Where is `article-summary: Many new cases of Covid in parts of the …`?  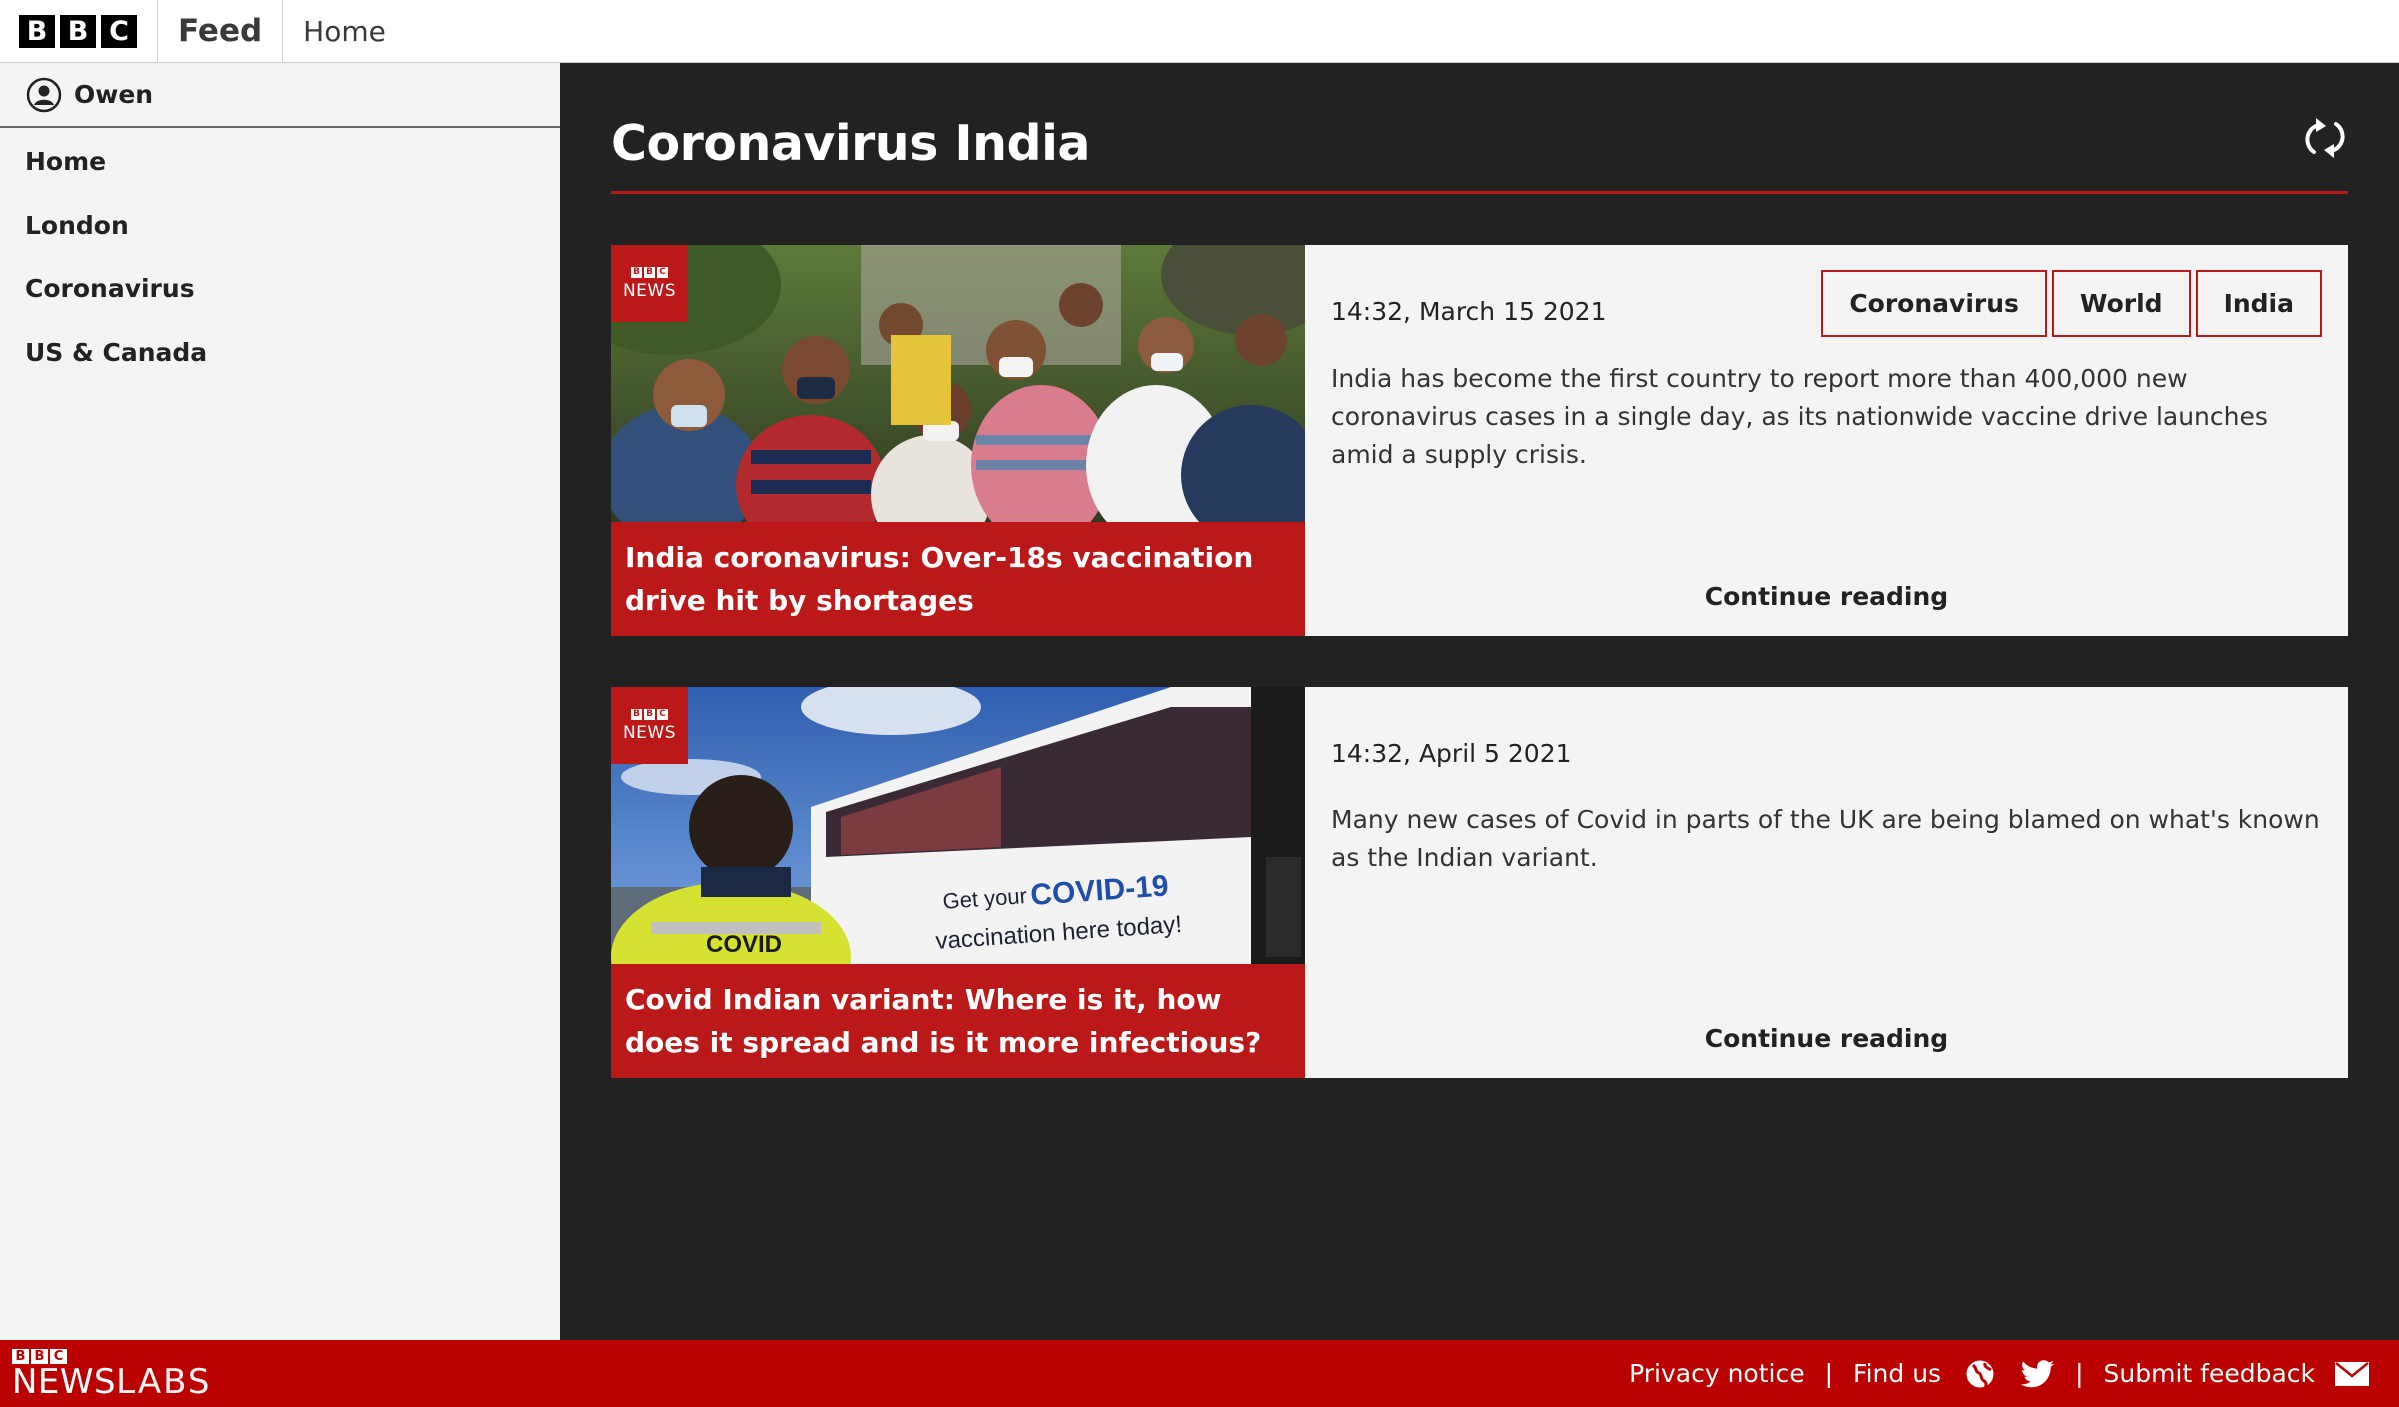 article-summary: Many new cases of Covid in parts of the … is located at coordinates (1825, 838).